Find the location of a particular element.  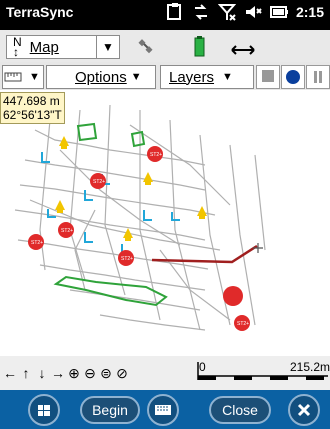

bottom-bar: Begin Close is located at coordinates (165, 409).